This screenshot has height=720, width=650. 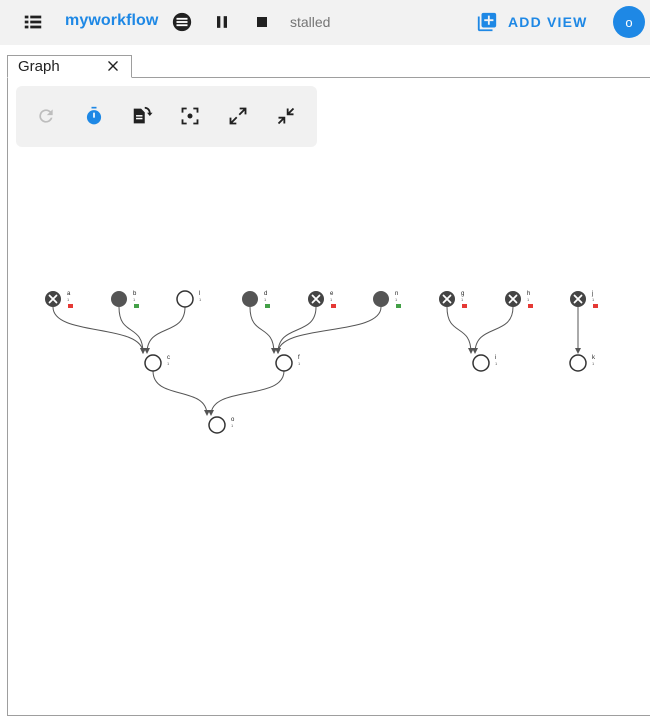 What do you see at coordinates (132, 330) in the screenshot?
I see `graph-edge-b-c` at bounding box center [132, 330].